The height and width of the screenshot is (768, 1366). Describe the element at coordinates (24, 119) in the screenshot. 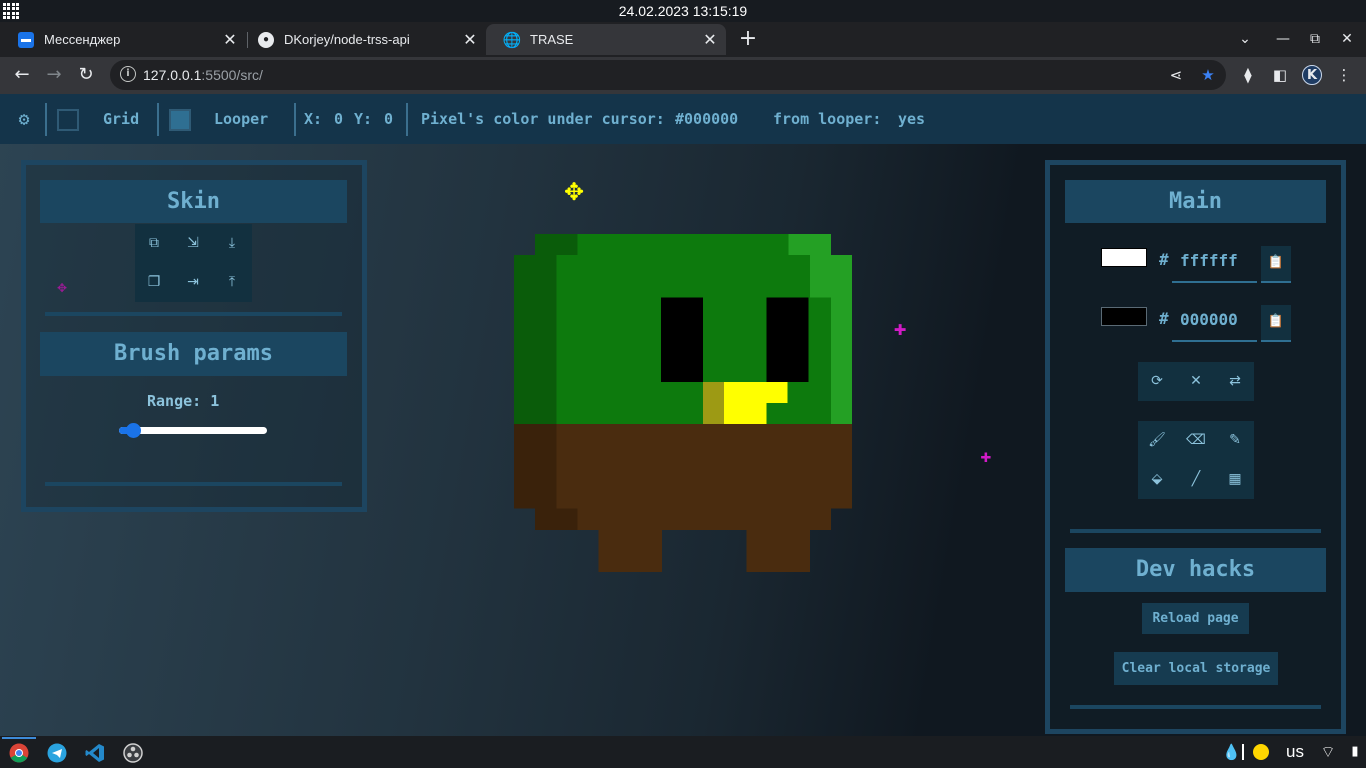

I see `settings-gear-icon: ⚙` at that location.